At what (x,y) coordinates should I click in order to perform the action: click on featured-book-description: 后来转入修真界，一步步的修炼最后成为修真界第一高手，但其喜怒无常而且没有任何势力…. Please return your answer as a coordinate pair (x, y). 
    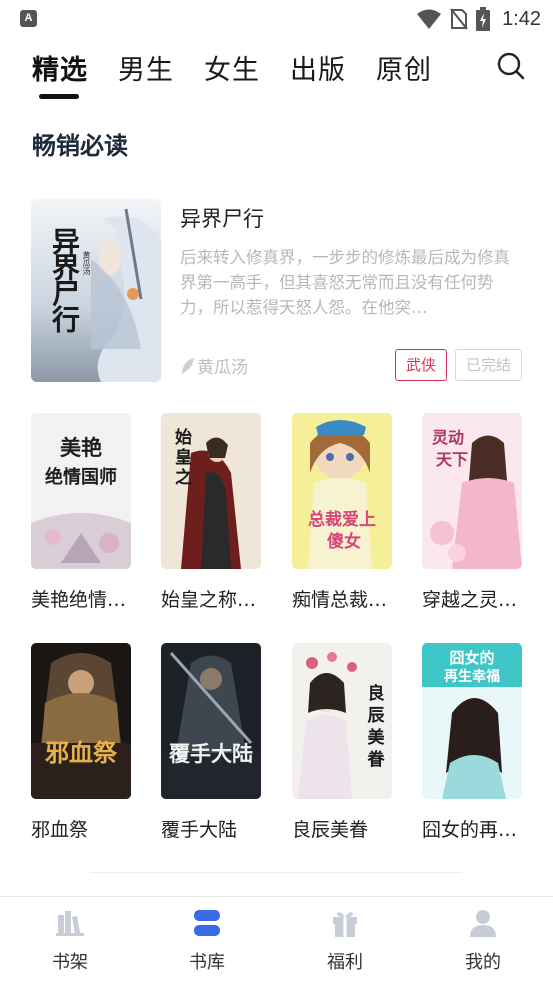
    Looking at the image, I should click on (345, 282).